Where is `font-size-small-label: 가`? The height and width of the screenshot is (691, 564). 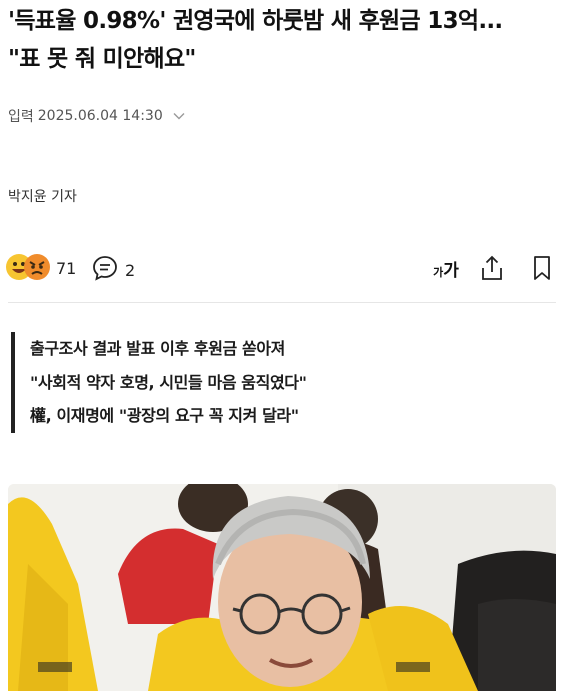
font-size-small-label: 가 is located at coordinates (438, 272).